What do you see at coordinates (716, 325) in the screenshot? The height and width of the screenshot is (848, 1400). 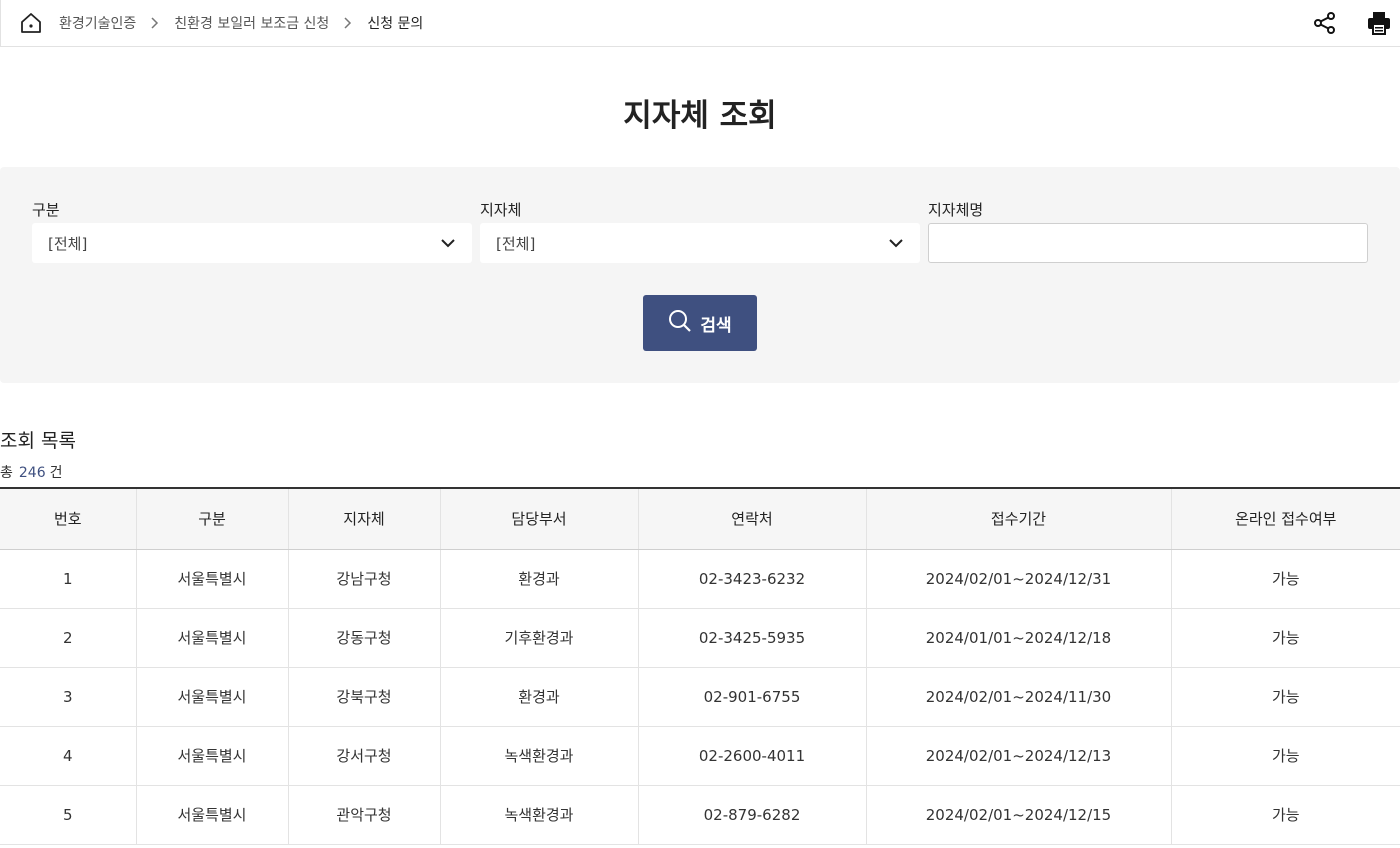 I see `search-button-label: 검색` at bounding box center [716, 325].